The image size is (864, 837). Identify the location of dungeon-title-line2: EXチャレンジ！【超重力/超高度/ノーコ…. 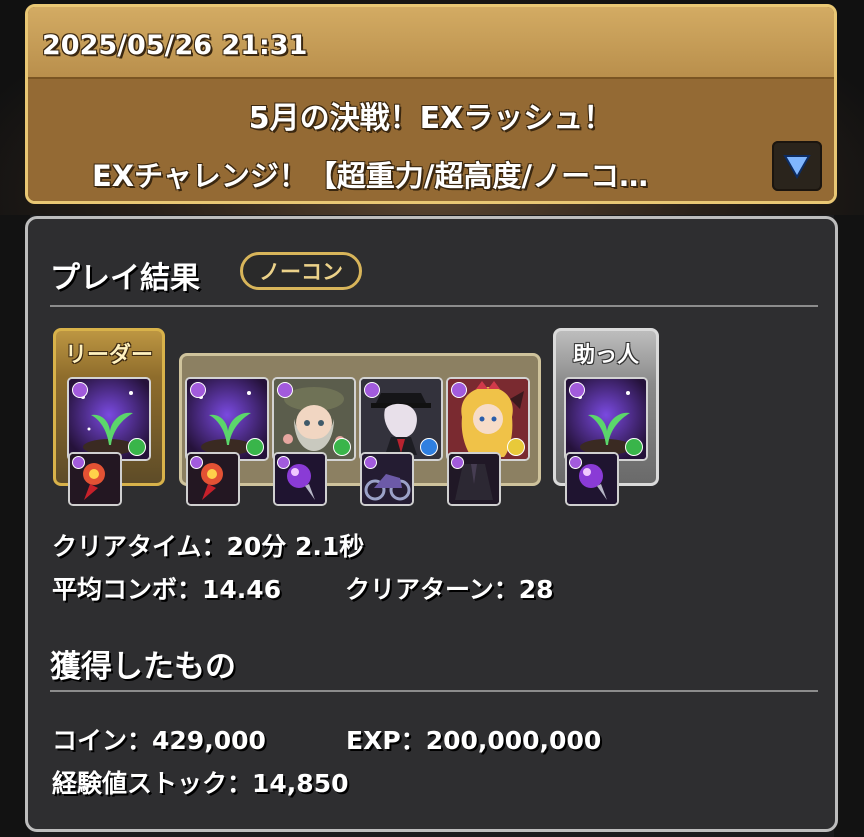
(370, 176).